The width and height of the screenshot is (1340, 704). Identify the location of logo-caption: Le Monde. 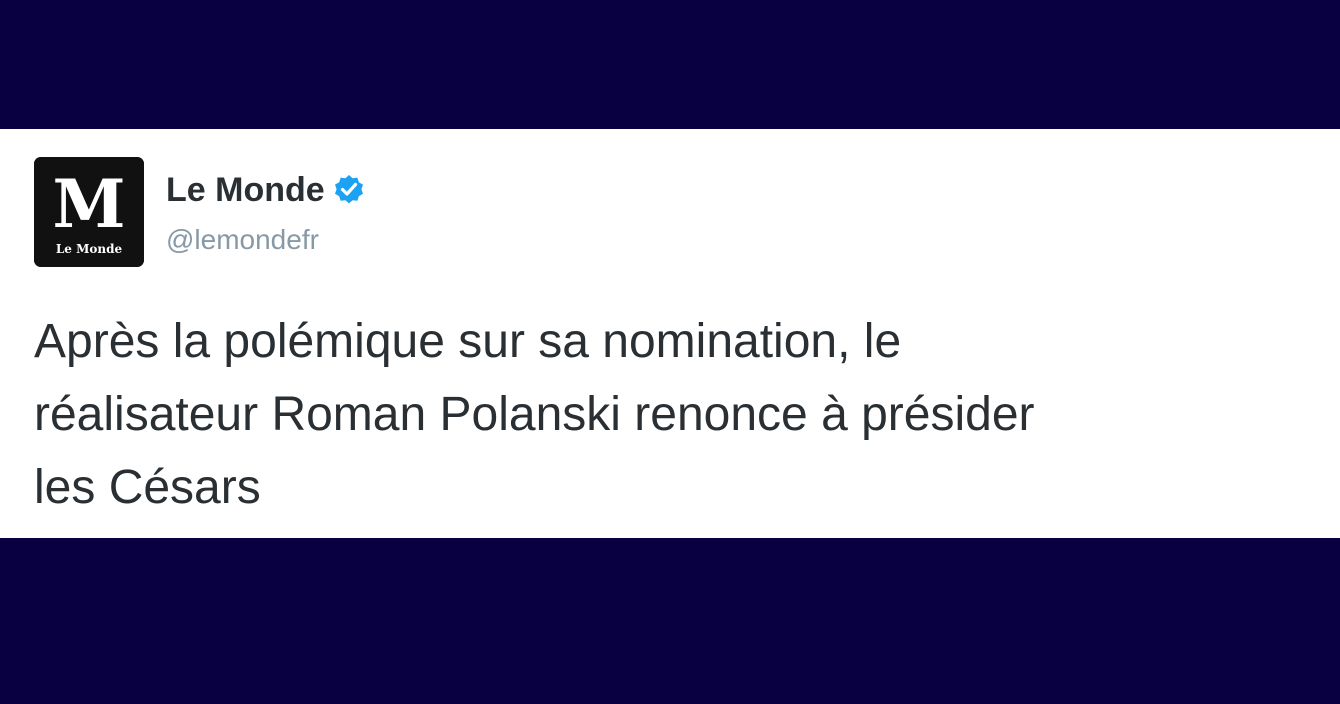
(89, 249).